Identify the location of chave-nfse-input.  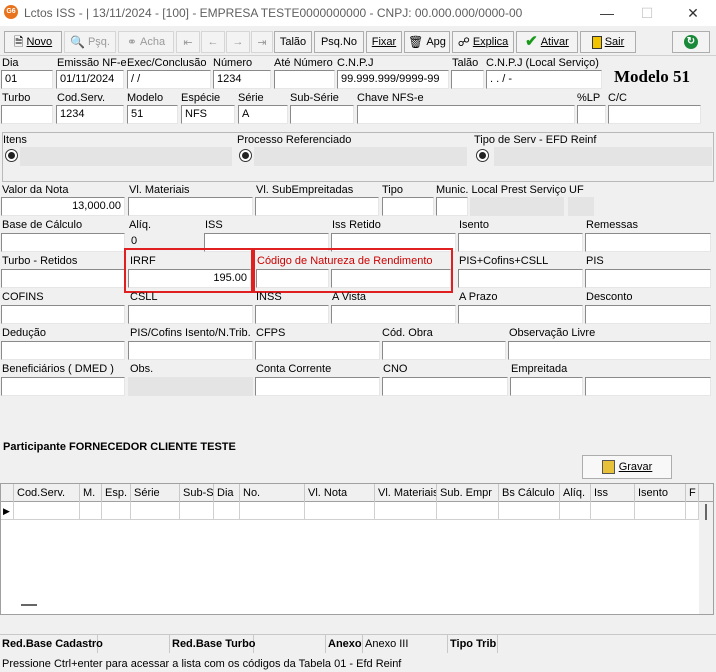
(466, 114).